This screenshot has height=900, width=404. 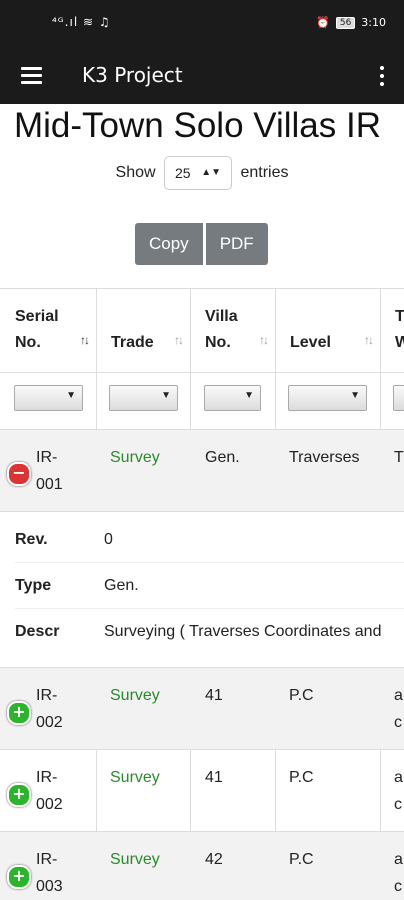 I want to click on col-header-serial: Serial No. ↑↓, so click(x=48, y=331).